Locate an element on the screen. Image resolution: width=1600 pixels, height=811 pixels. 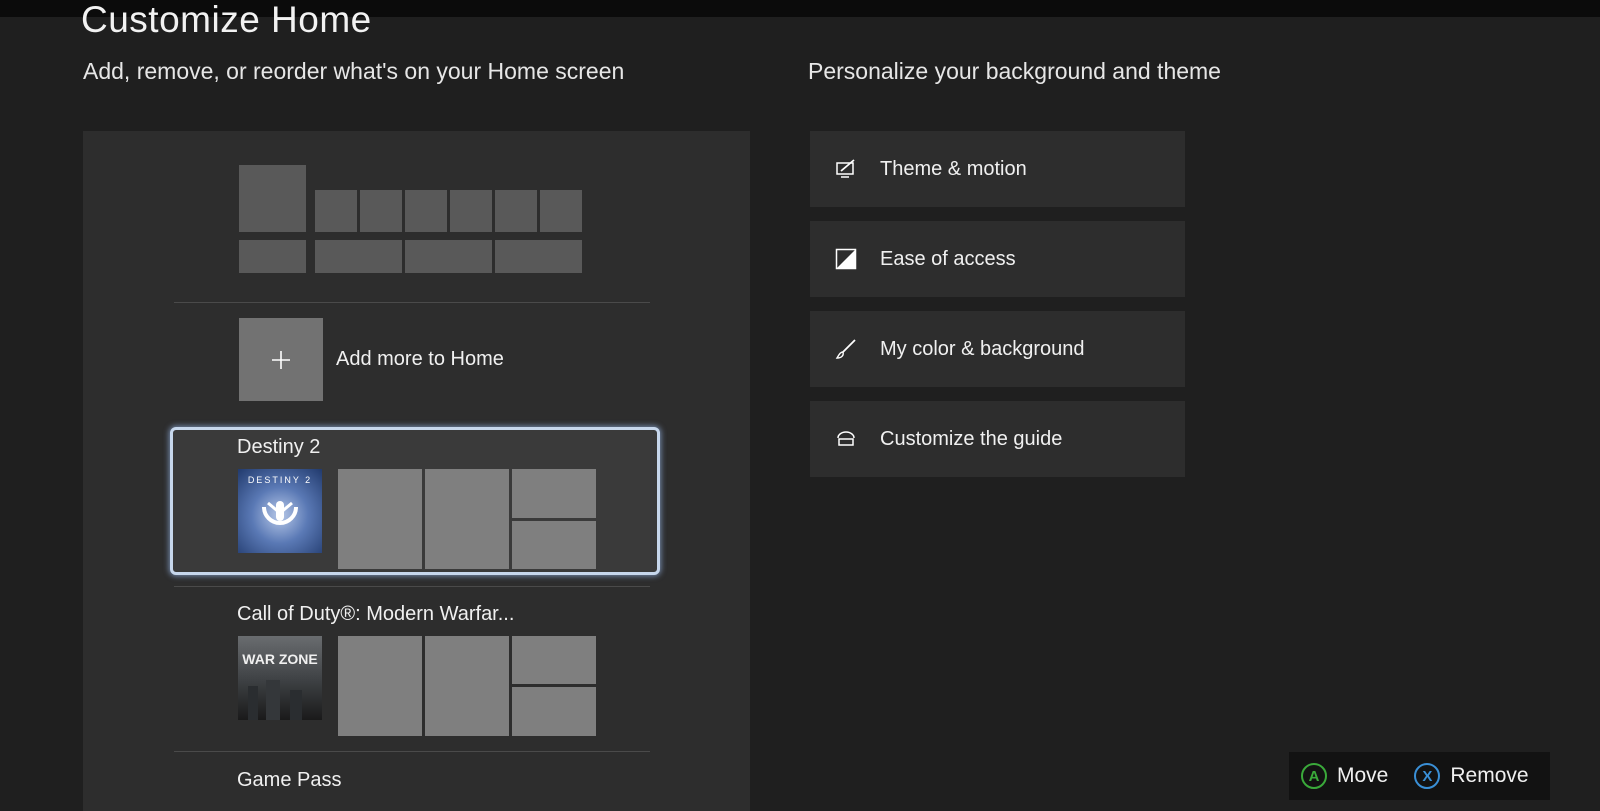
guide-icon is located at coordinates (846, 439).